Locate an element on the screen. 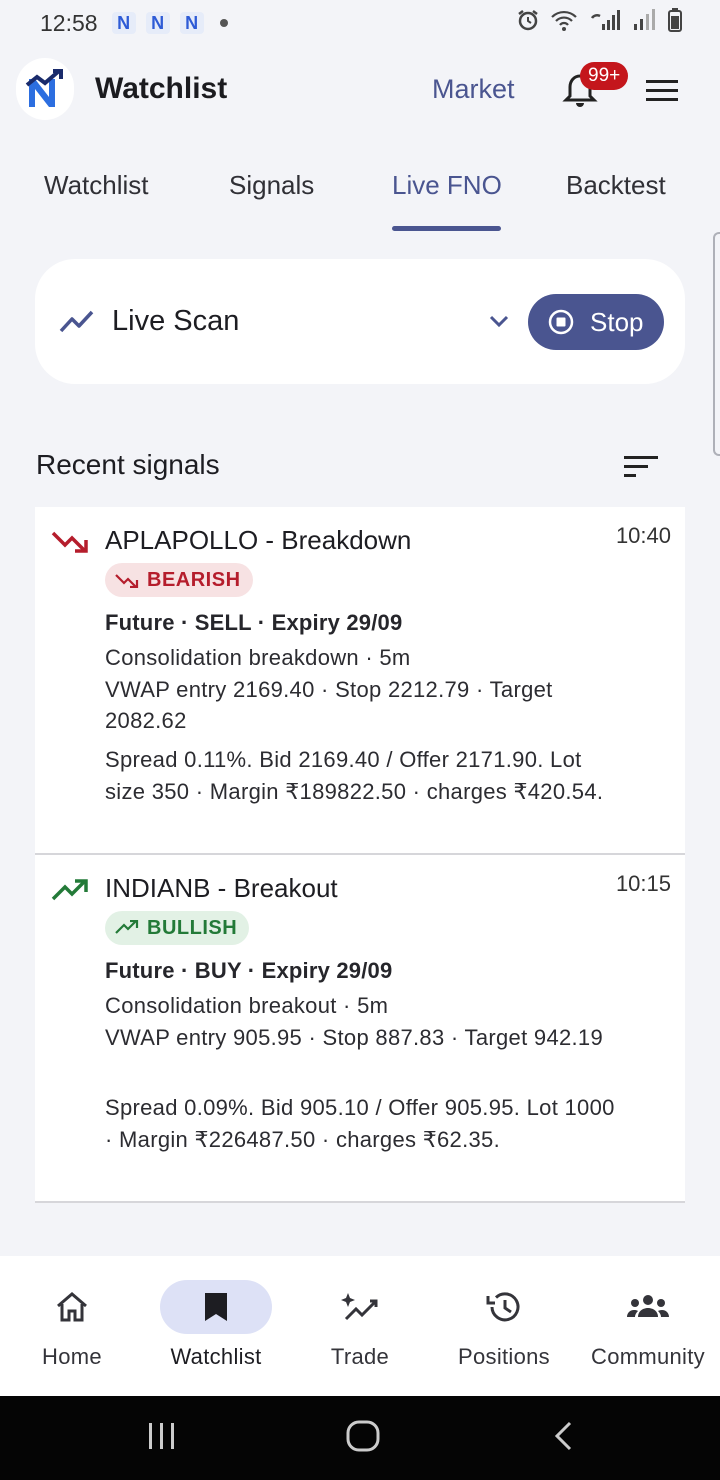  nav-label: Watchlist is located at coordinates (216, 1356).